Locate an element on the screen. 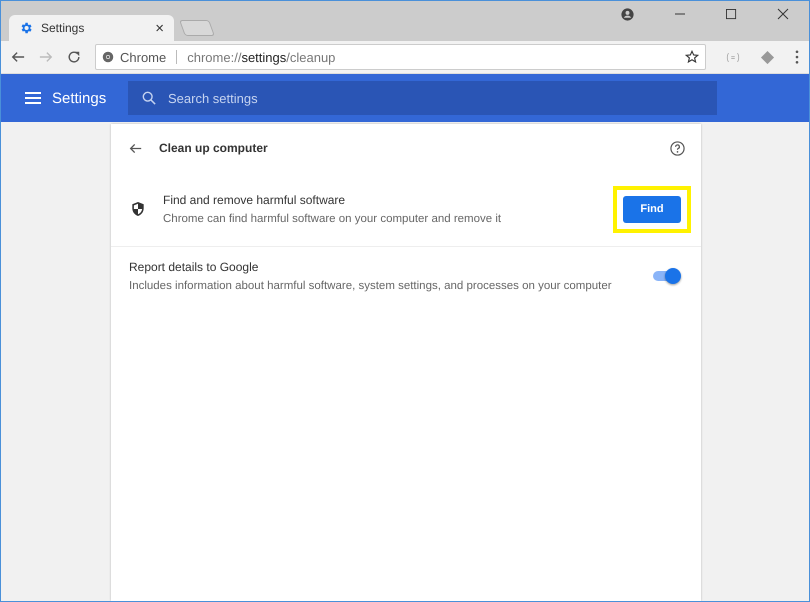 This screenshot has height=602, width=810. shield-icon is located at coordinates (138, 209).